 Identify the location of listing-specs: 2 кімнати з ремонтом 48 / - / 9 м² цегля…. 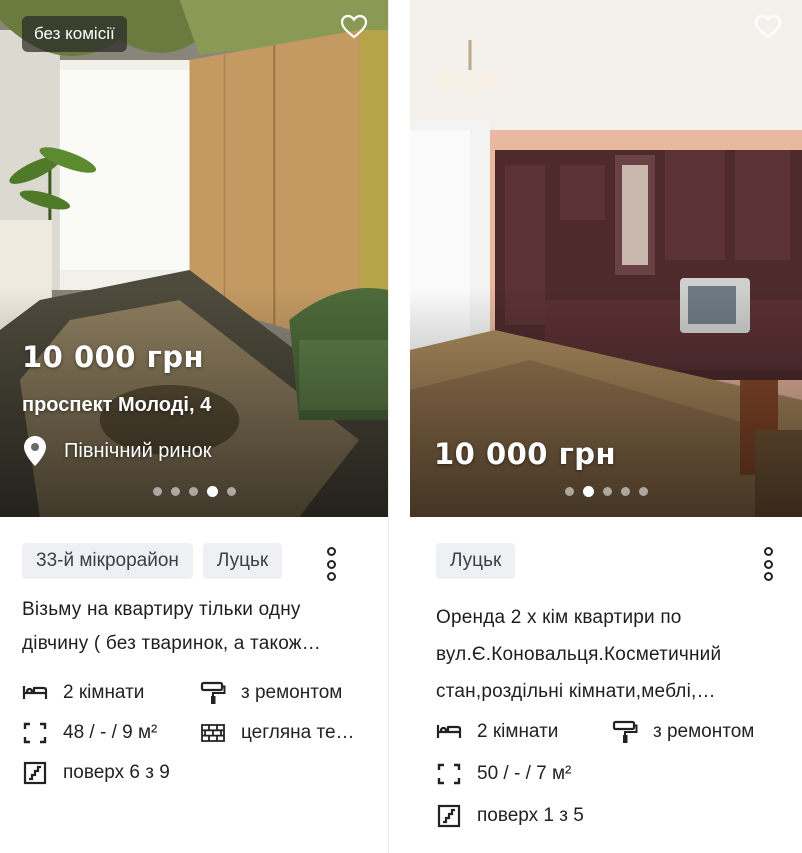
(194, 733).